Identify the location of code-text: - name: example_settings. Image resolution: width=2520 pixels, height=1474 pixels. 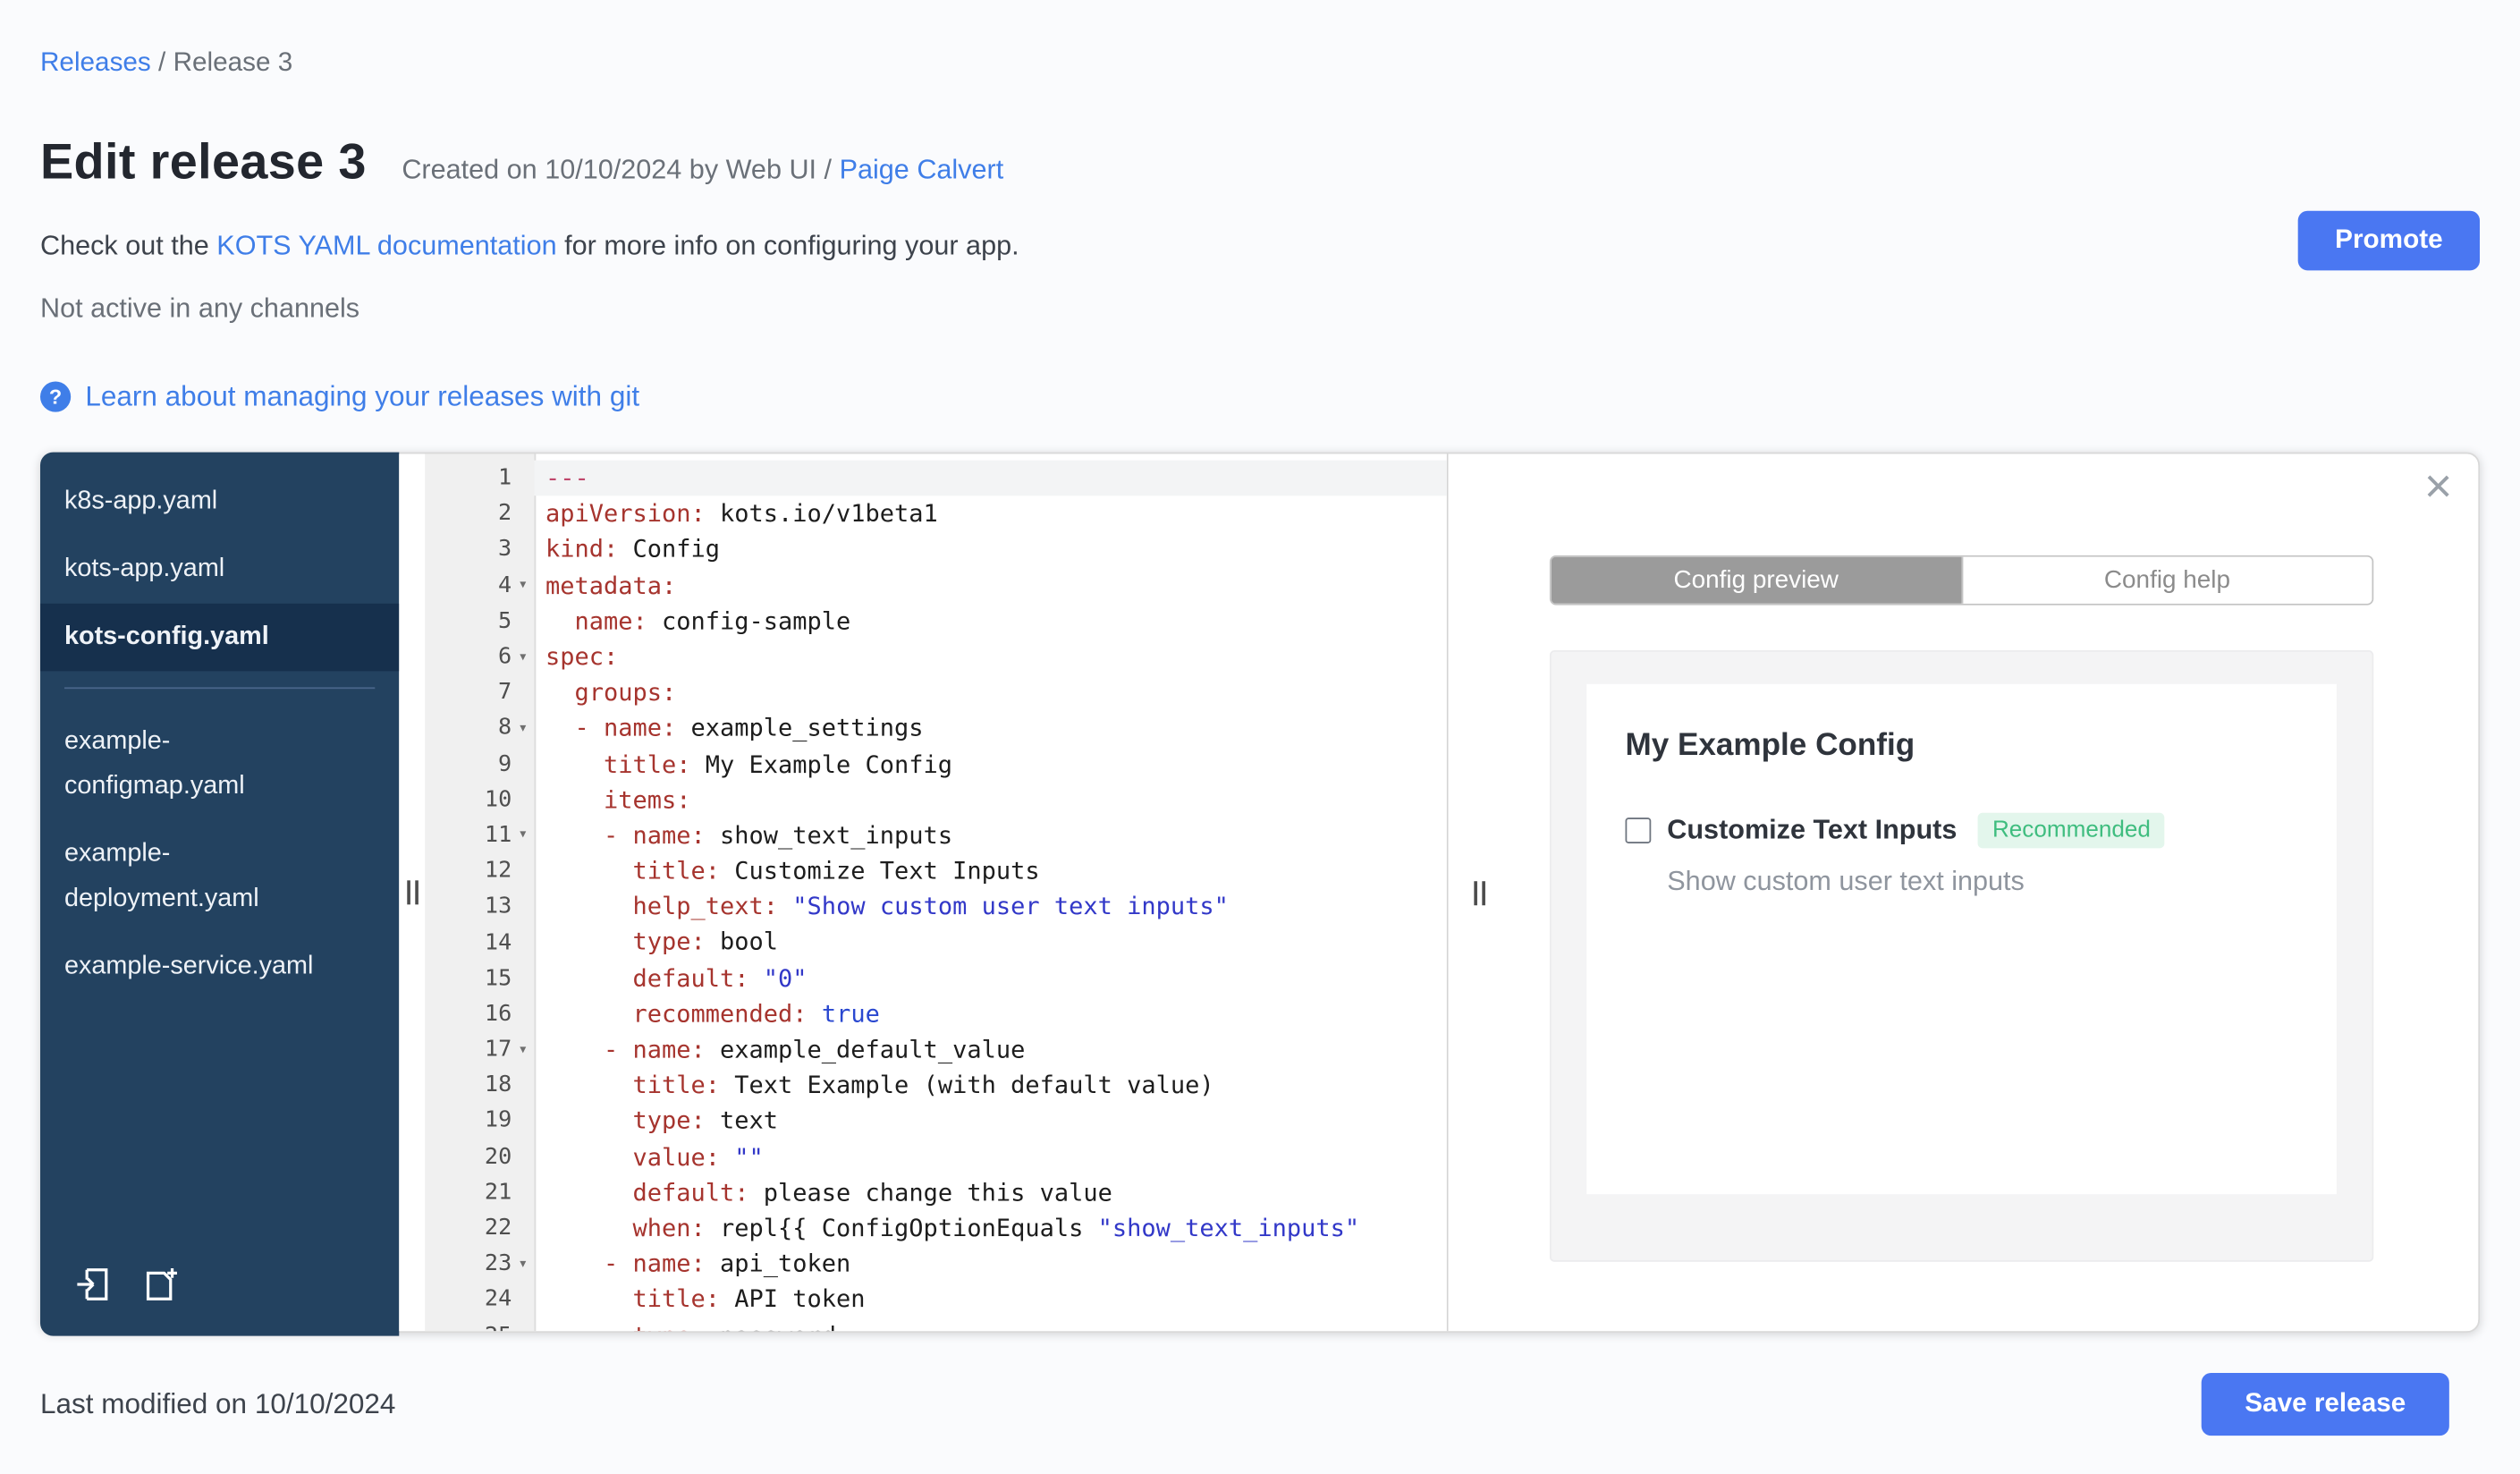
(749, 728).